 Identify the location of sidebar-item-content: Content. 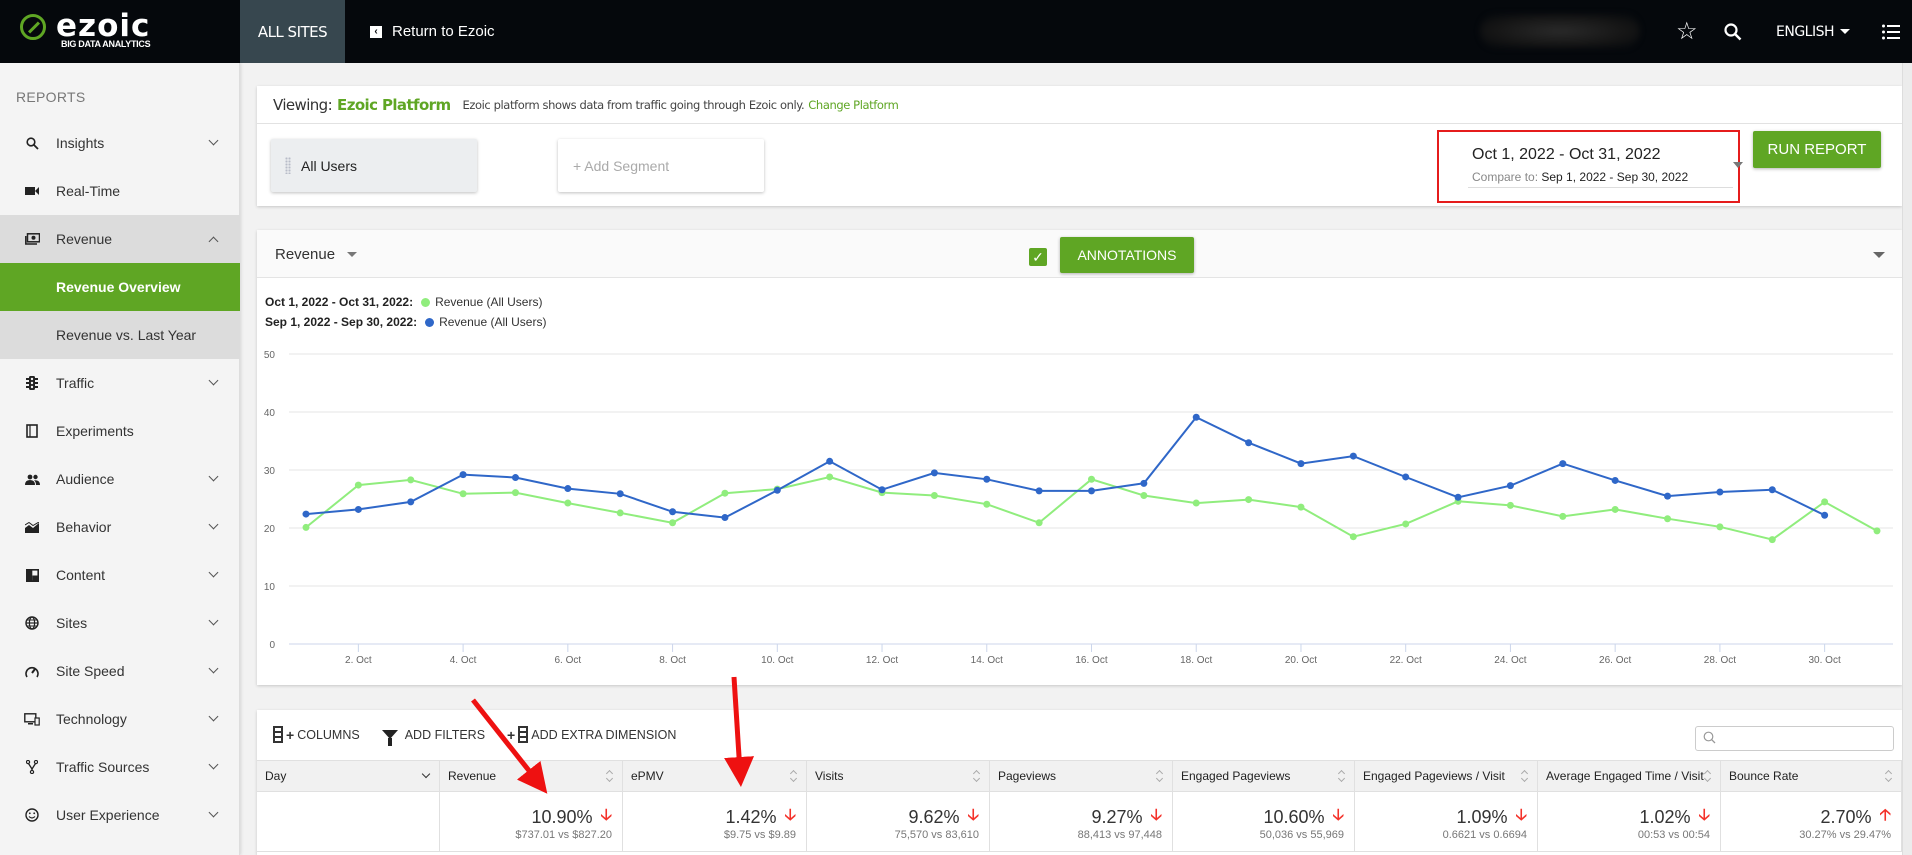
(120, 575).